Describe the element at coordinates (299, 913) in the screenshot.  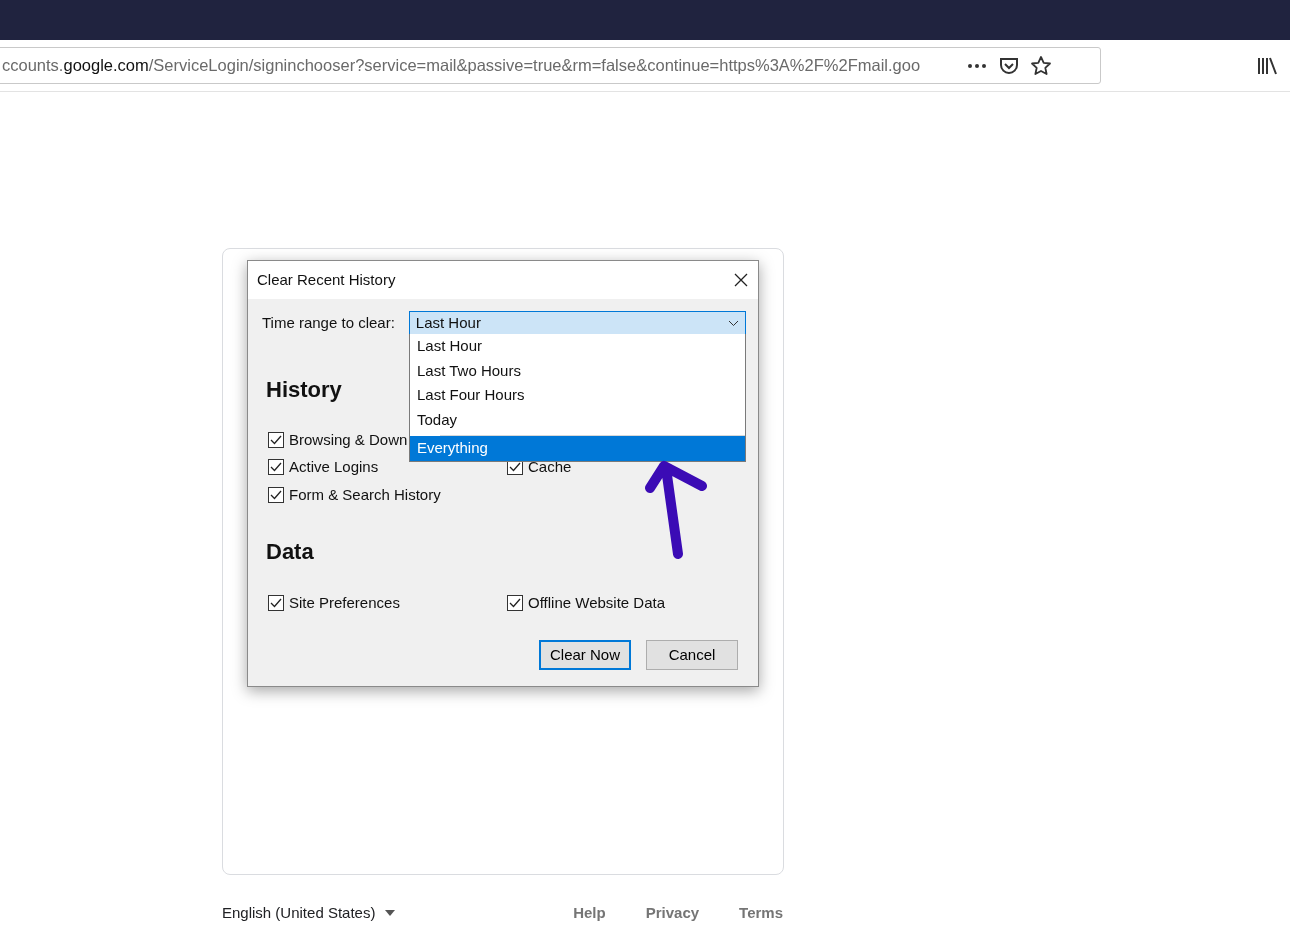
I see `language-selector: English (United States)` at that location.